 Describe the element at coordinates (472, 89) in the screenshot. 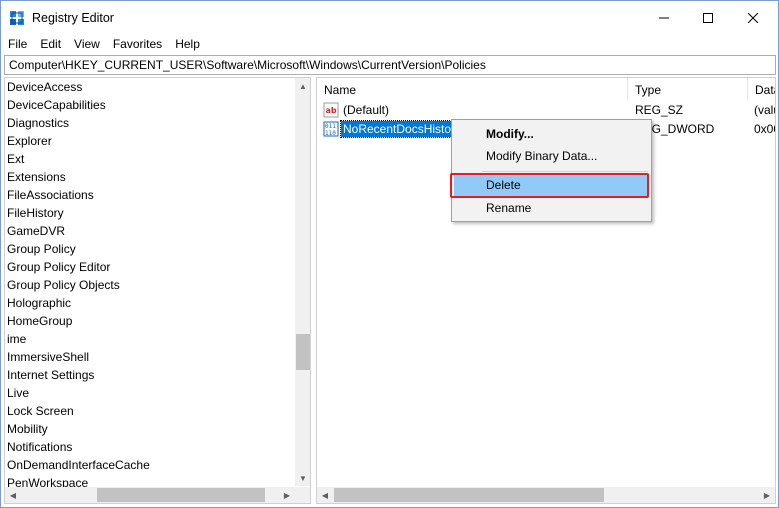

I see `column-header-name: Name` at that location.